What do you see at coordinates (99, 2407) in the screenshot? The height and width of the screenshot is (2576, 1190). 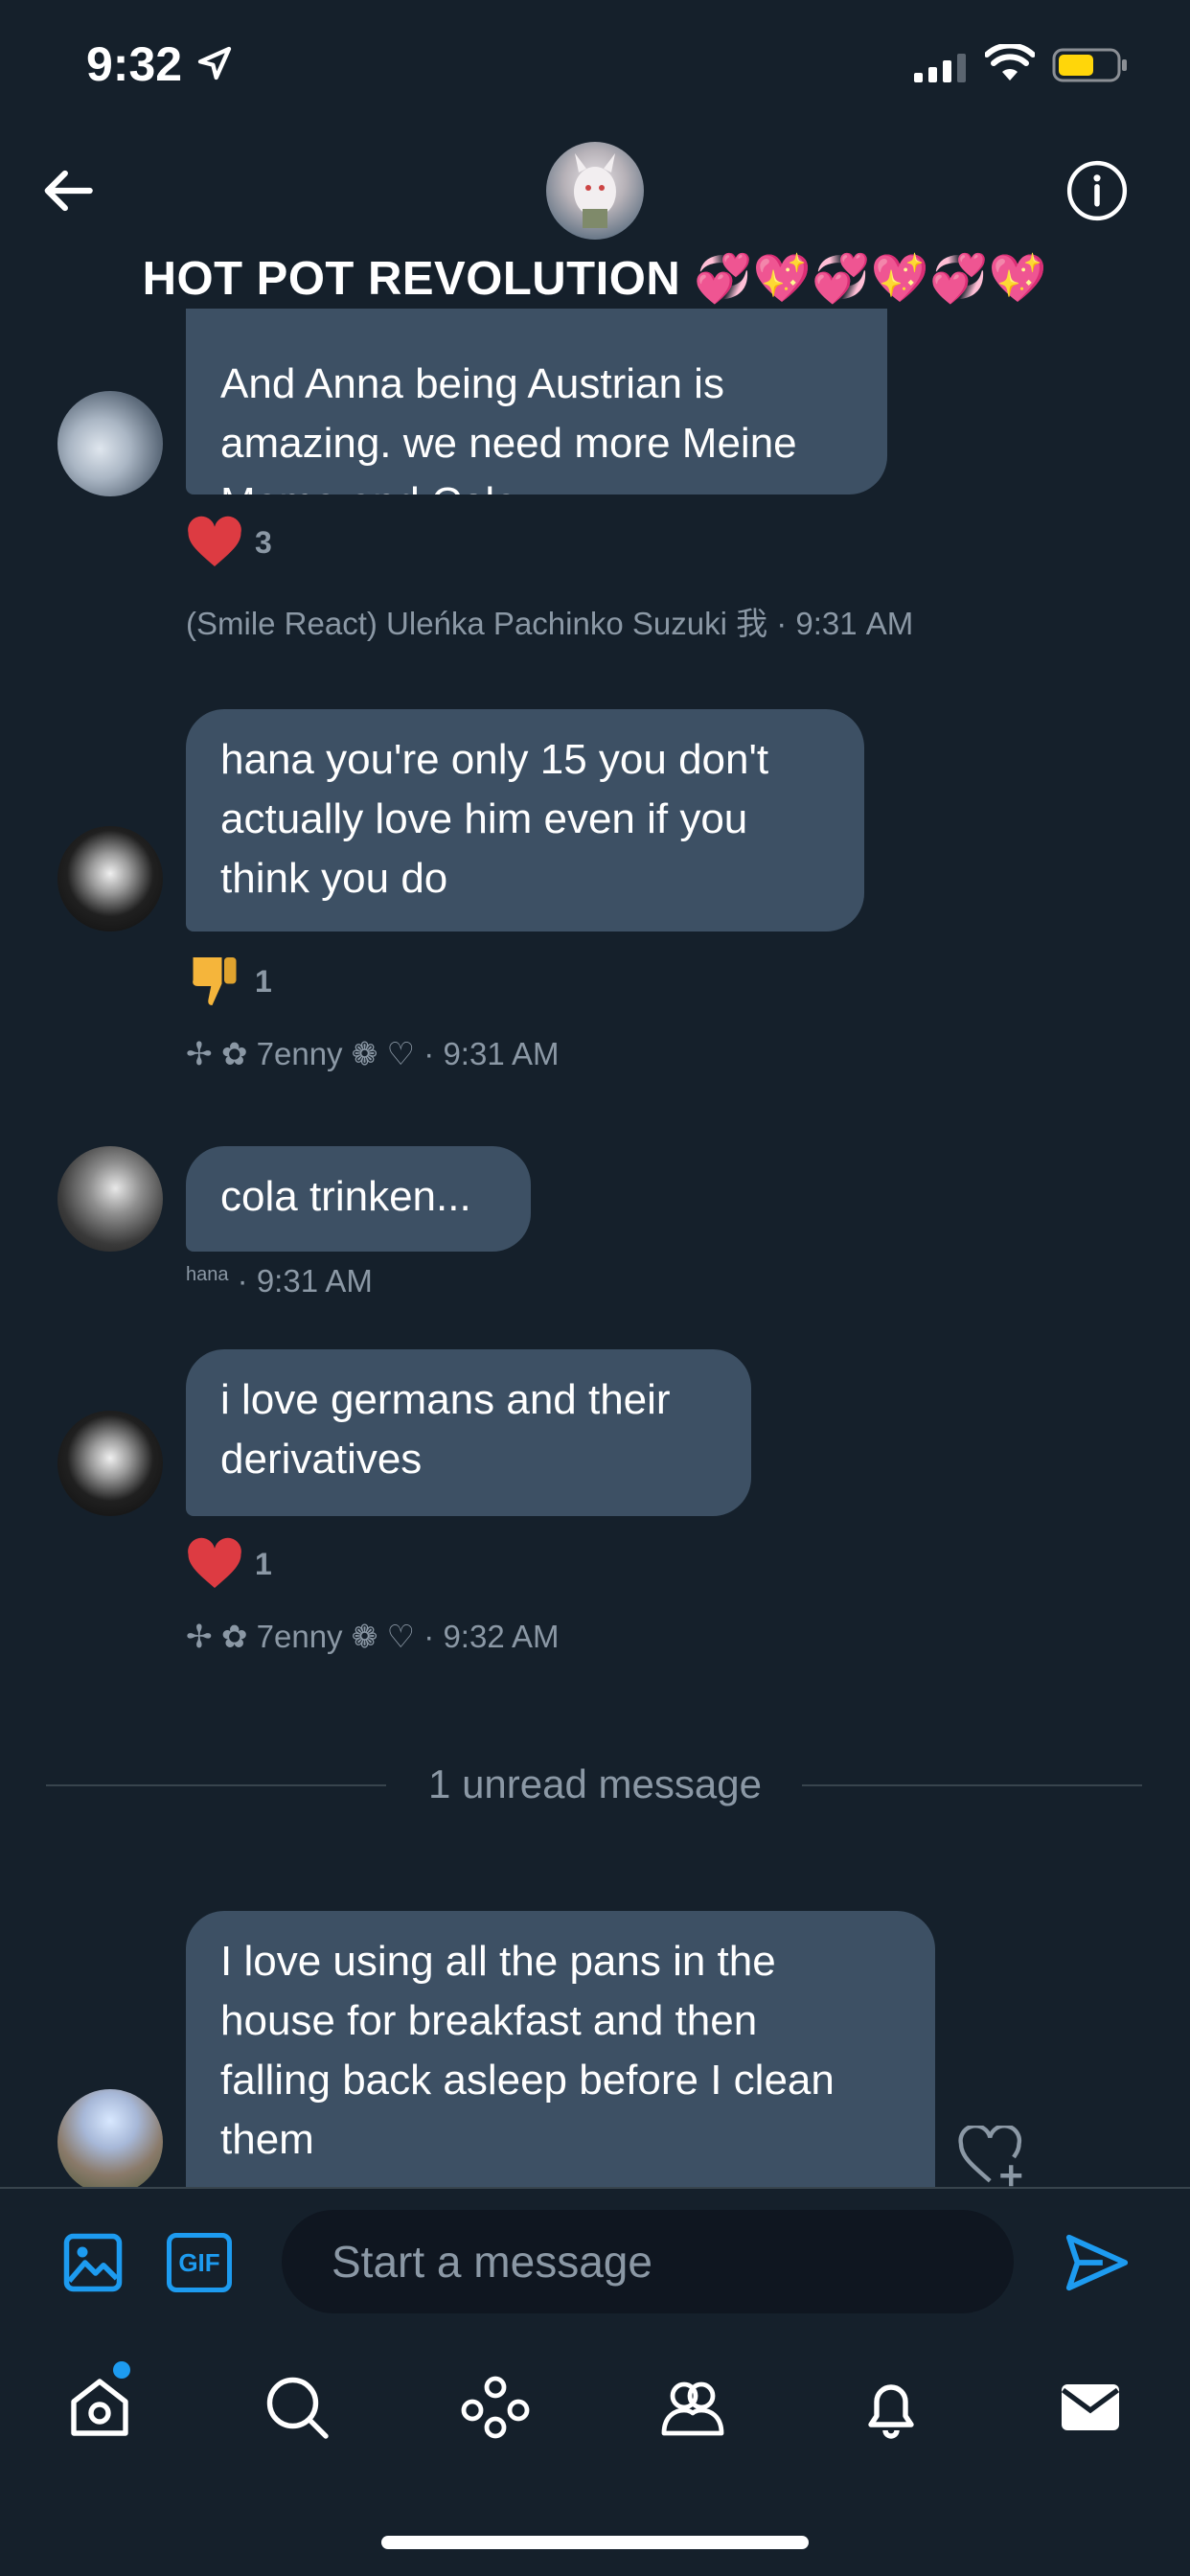 I see `home-icon` at bounding box center [99, 2407].